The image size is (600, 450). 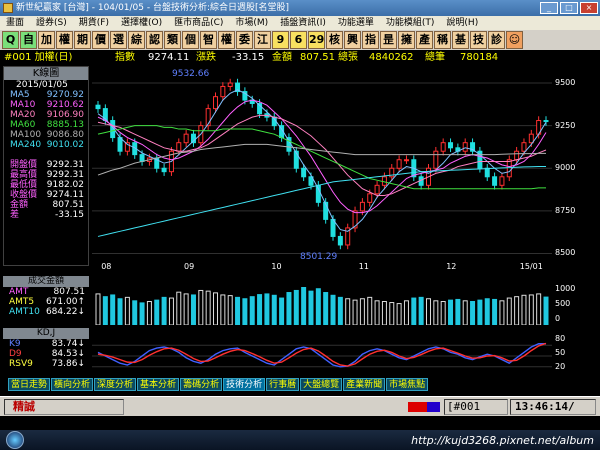 What do you see at coordinates (172, 40) in the screenshot?
I see `toolbar-button-9: 類` at bounding box center [172, 40].